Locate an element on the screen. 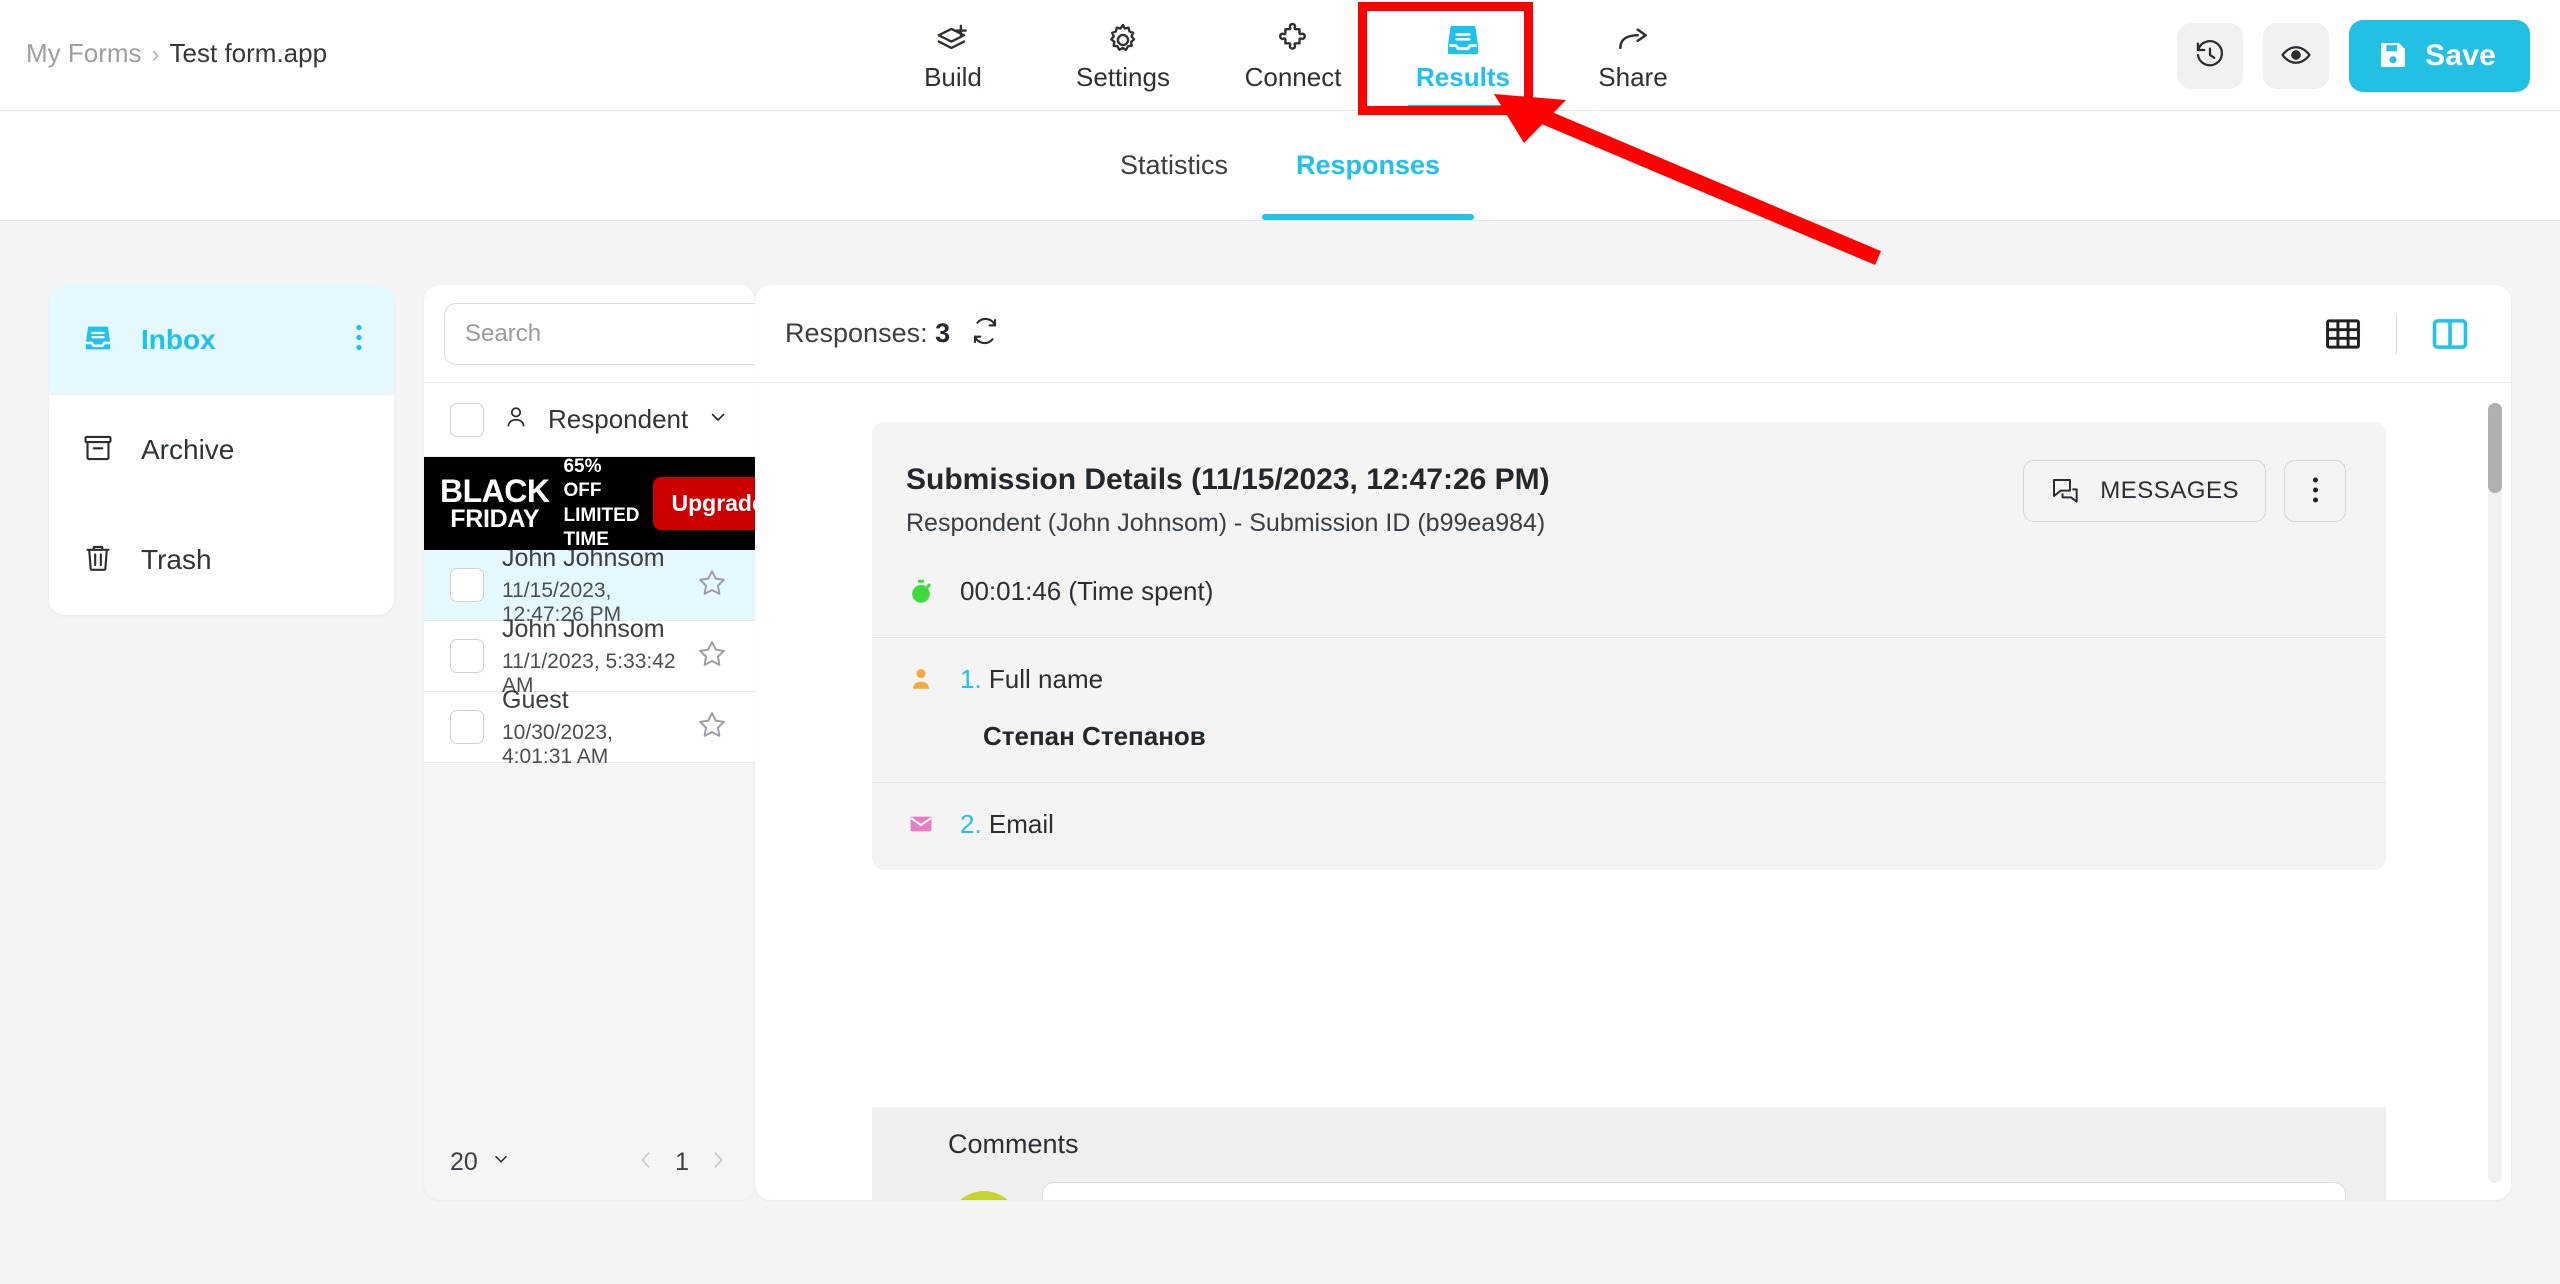 The height and width of the screenshot is (1284, 2560). save-button-label: Save is located at coordinates (2460, 55).